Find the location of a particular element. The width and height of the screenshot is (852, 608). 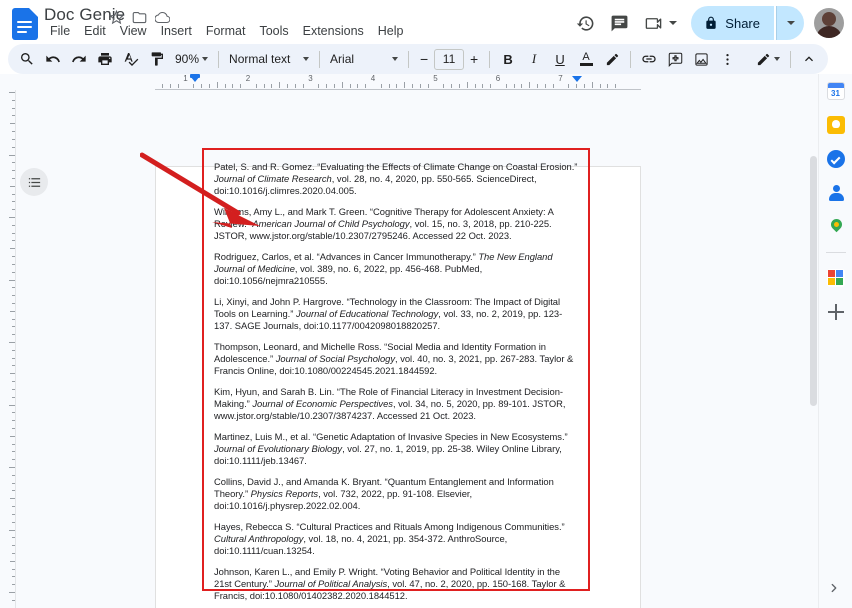

text-color-label: A is located at coordinates (586, 57).